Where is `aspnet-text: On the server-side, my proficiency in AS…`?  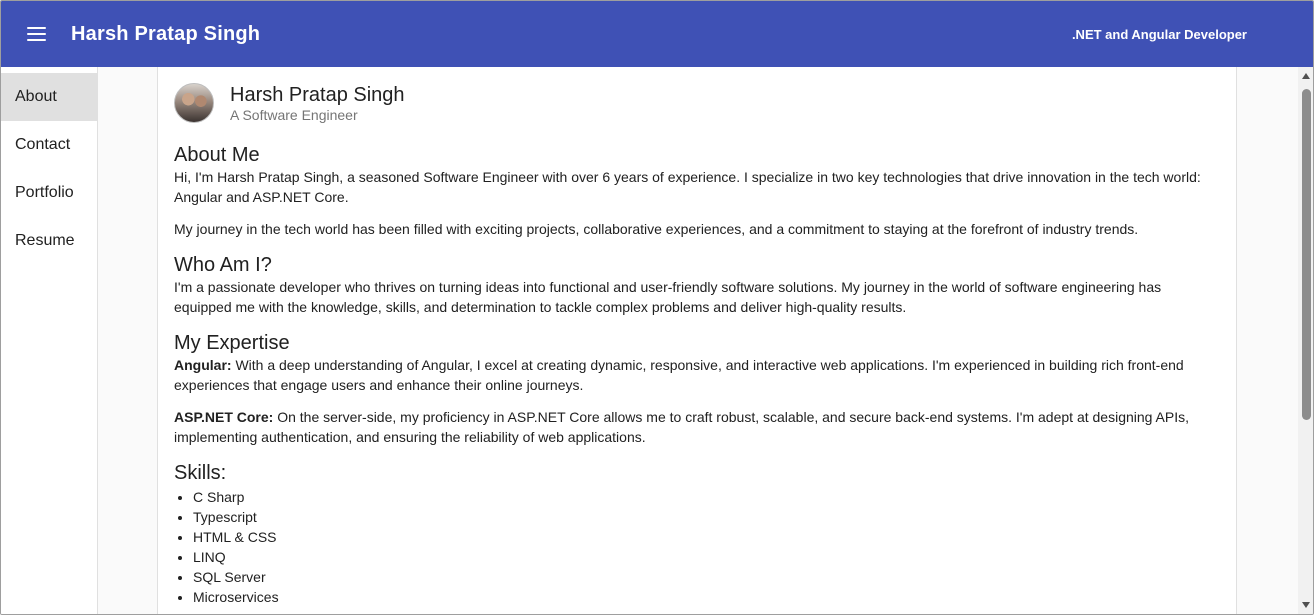 aspnet-text: On the server-side, my proficiency in AS… is located at coordinates (682, 427).